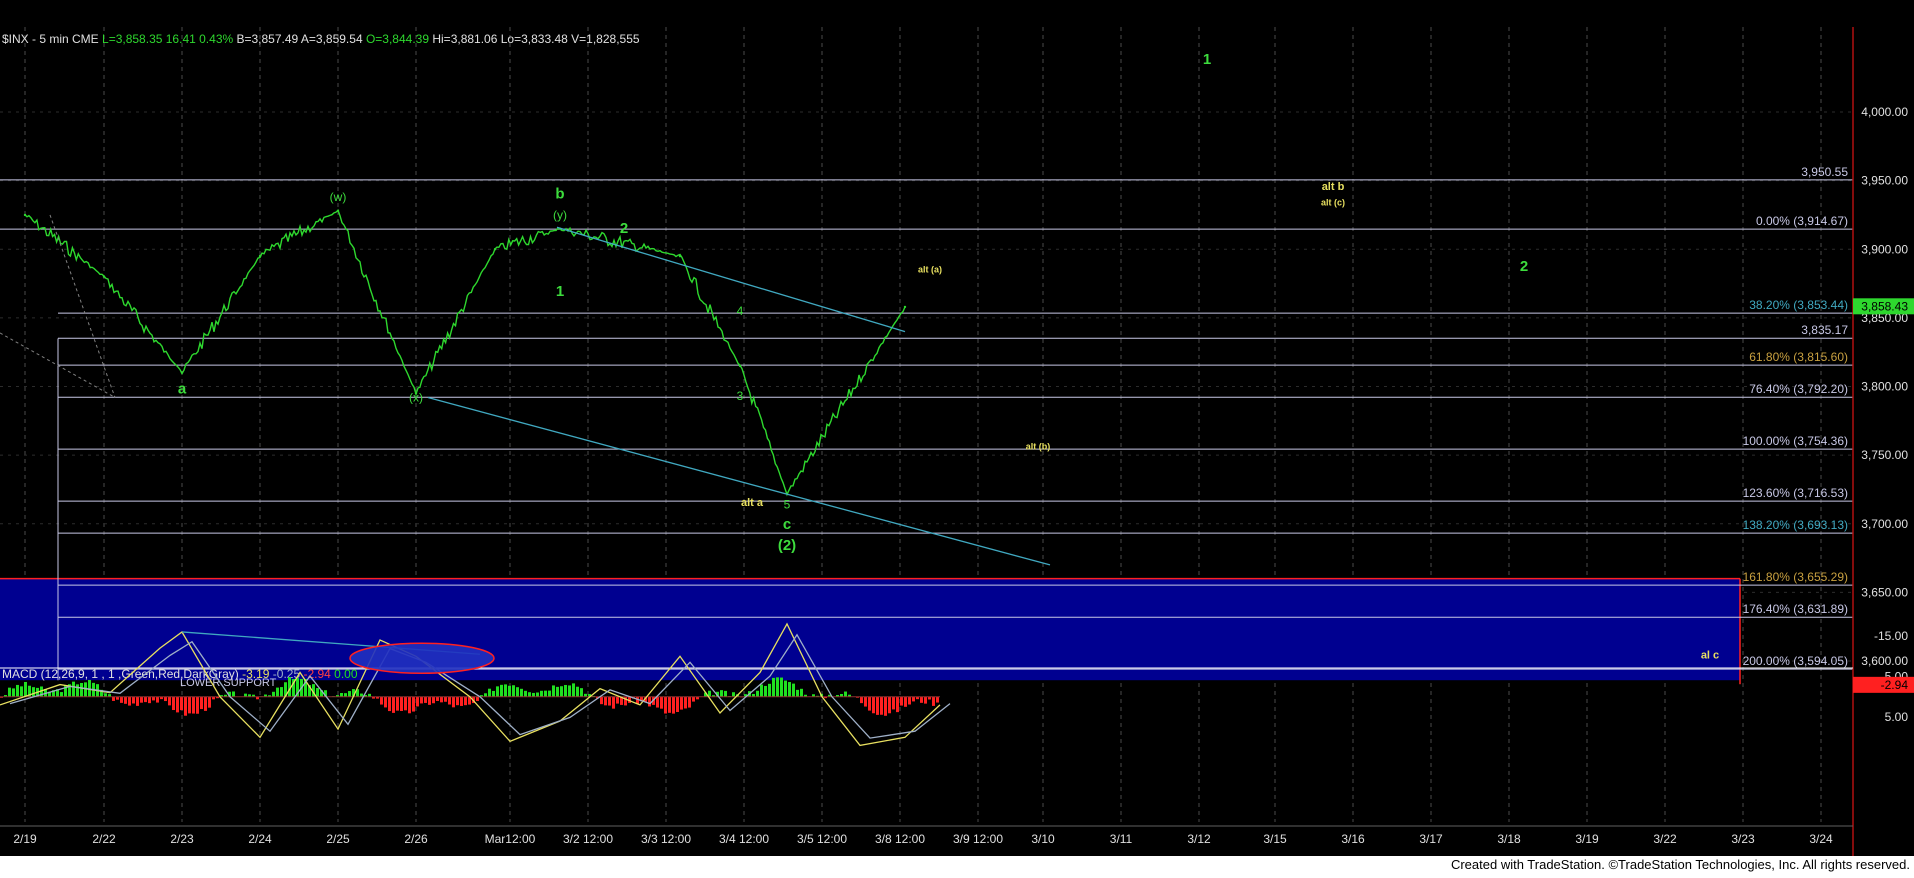  Describe the element at coordinates (978, 839) in the screenshot. I see `date-axis-tick: 3/9 12:00` at that location.